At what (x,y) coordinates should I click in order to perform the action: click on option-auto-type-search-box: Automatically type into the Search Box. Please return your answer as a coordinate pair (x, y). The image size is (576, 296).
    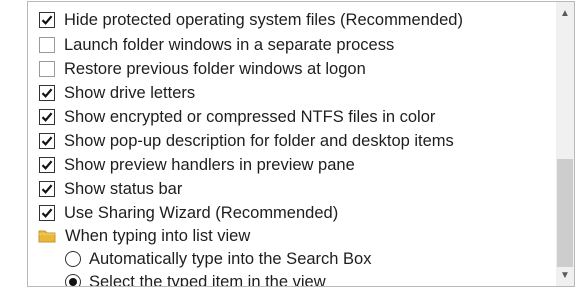
    Looking at the image, I should click on (218, 259).